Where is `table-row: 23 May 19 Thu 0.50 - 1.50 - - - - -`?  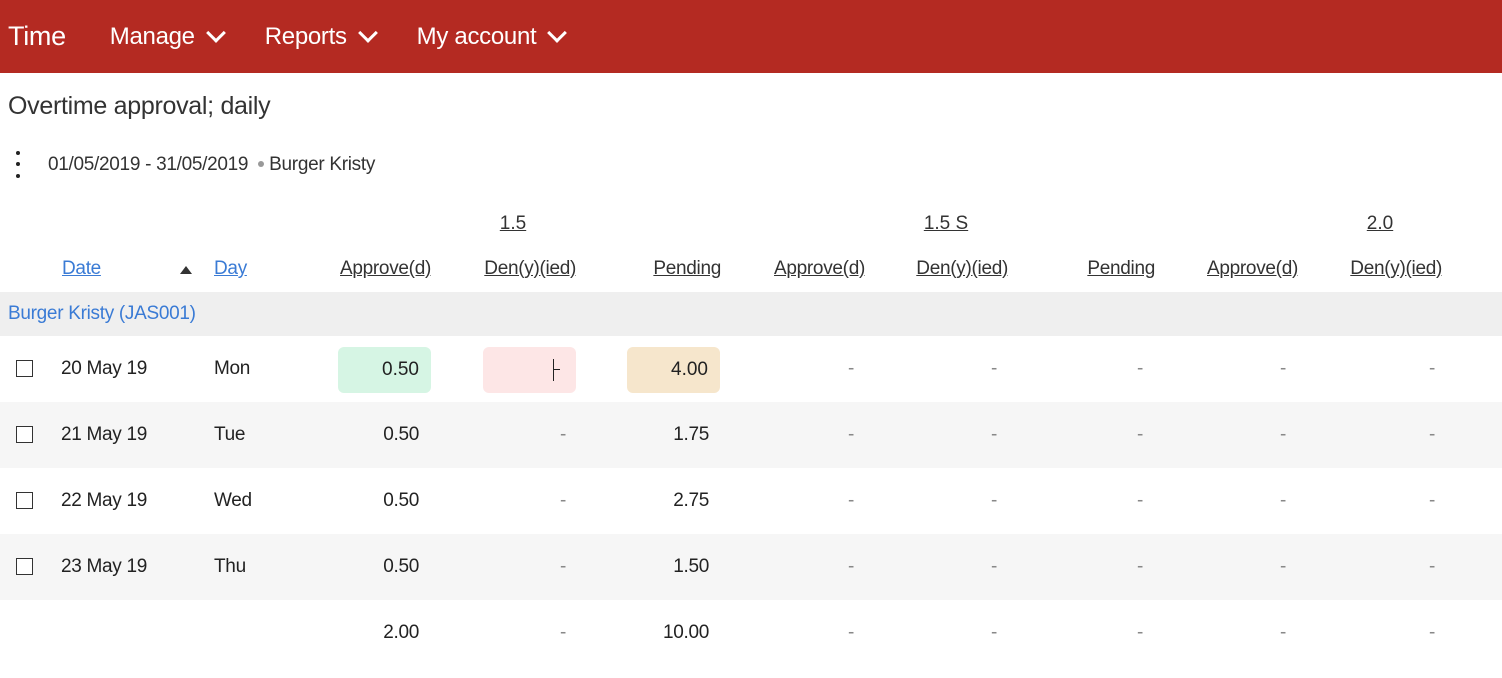
table-row: 23 May 19 Thu 0.50 - 1.50 - - - - - is located at coordinates (751, 567).